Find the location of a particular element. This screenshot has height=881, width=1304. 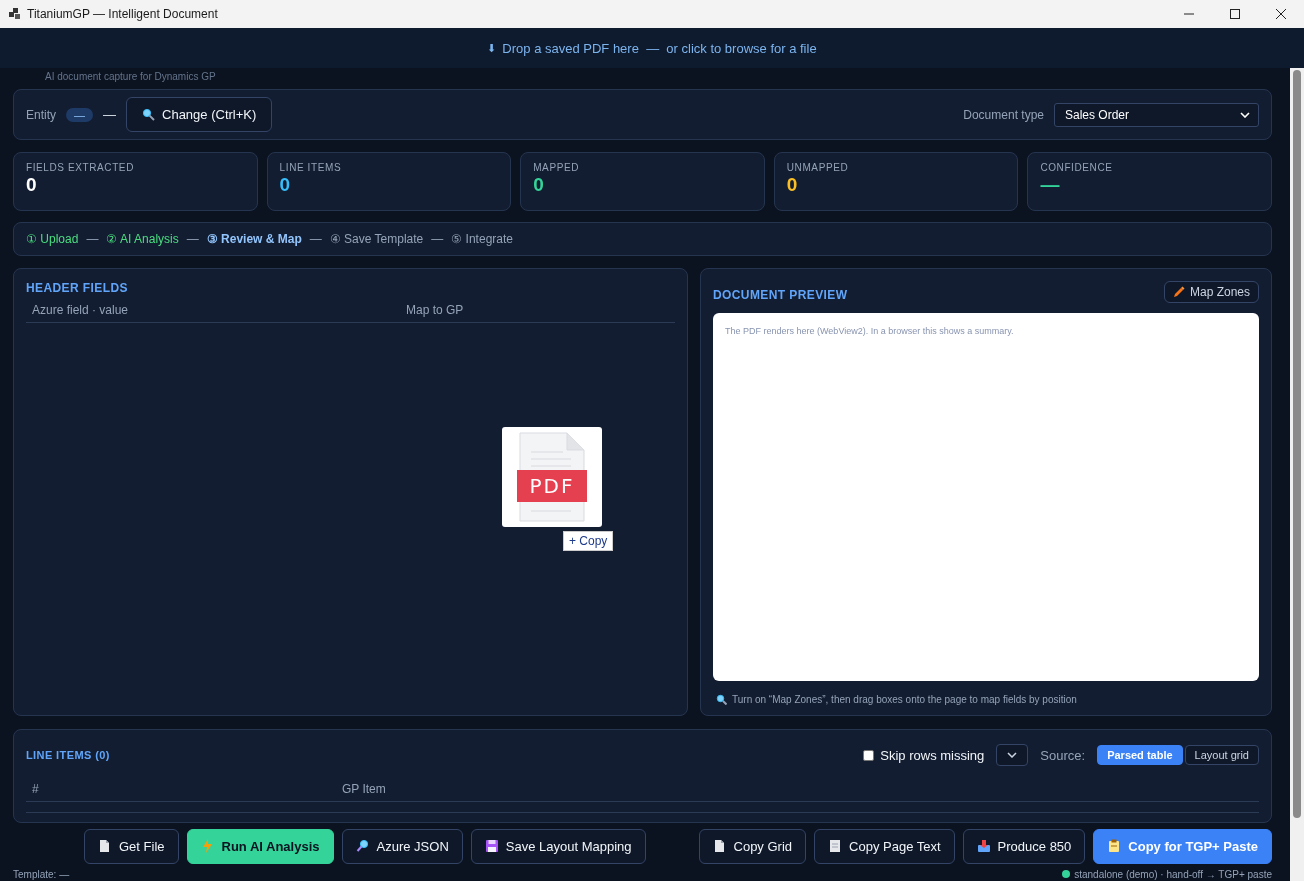

drop-text: Drop a saved PDF here — or click to browse for a file is located at coordinates (659, 48).